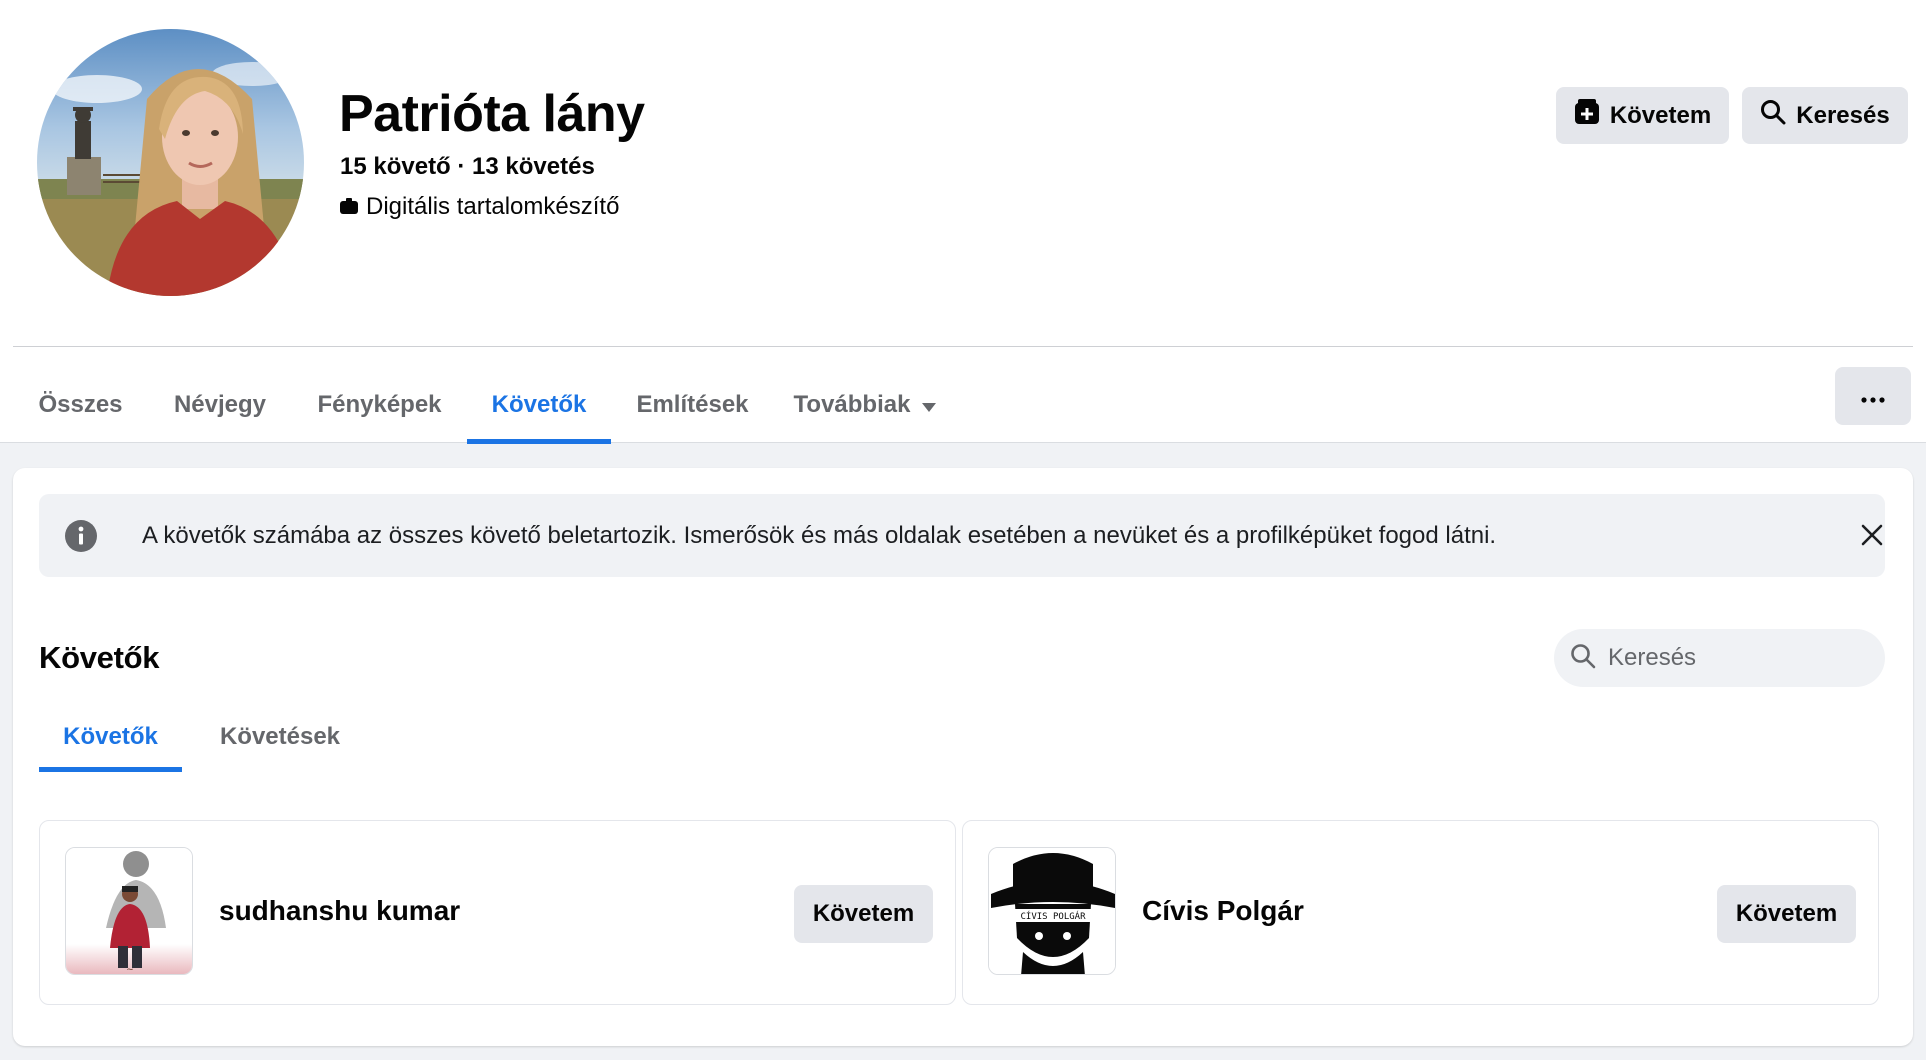 Image resolution: width=1926 pixels, height=1060 pixels. I want to click on profile-avatar, so click(170, 162).